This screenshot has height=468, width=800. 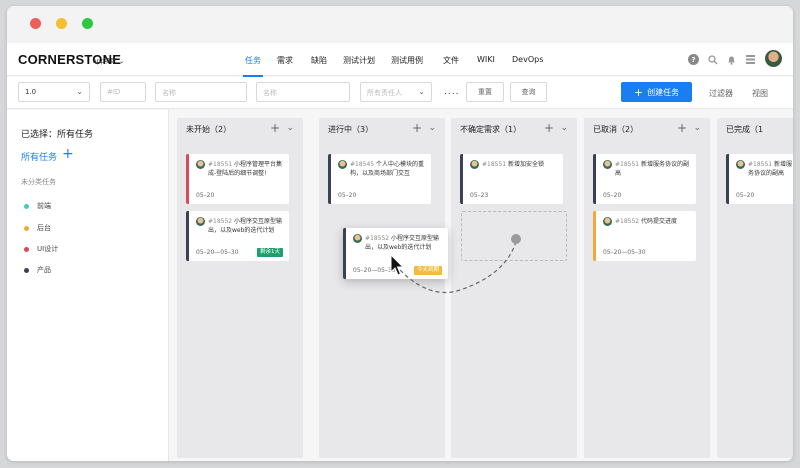 I want to click on column-title: 不确定需求（1）, so click(x=491, y=129).